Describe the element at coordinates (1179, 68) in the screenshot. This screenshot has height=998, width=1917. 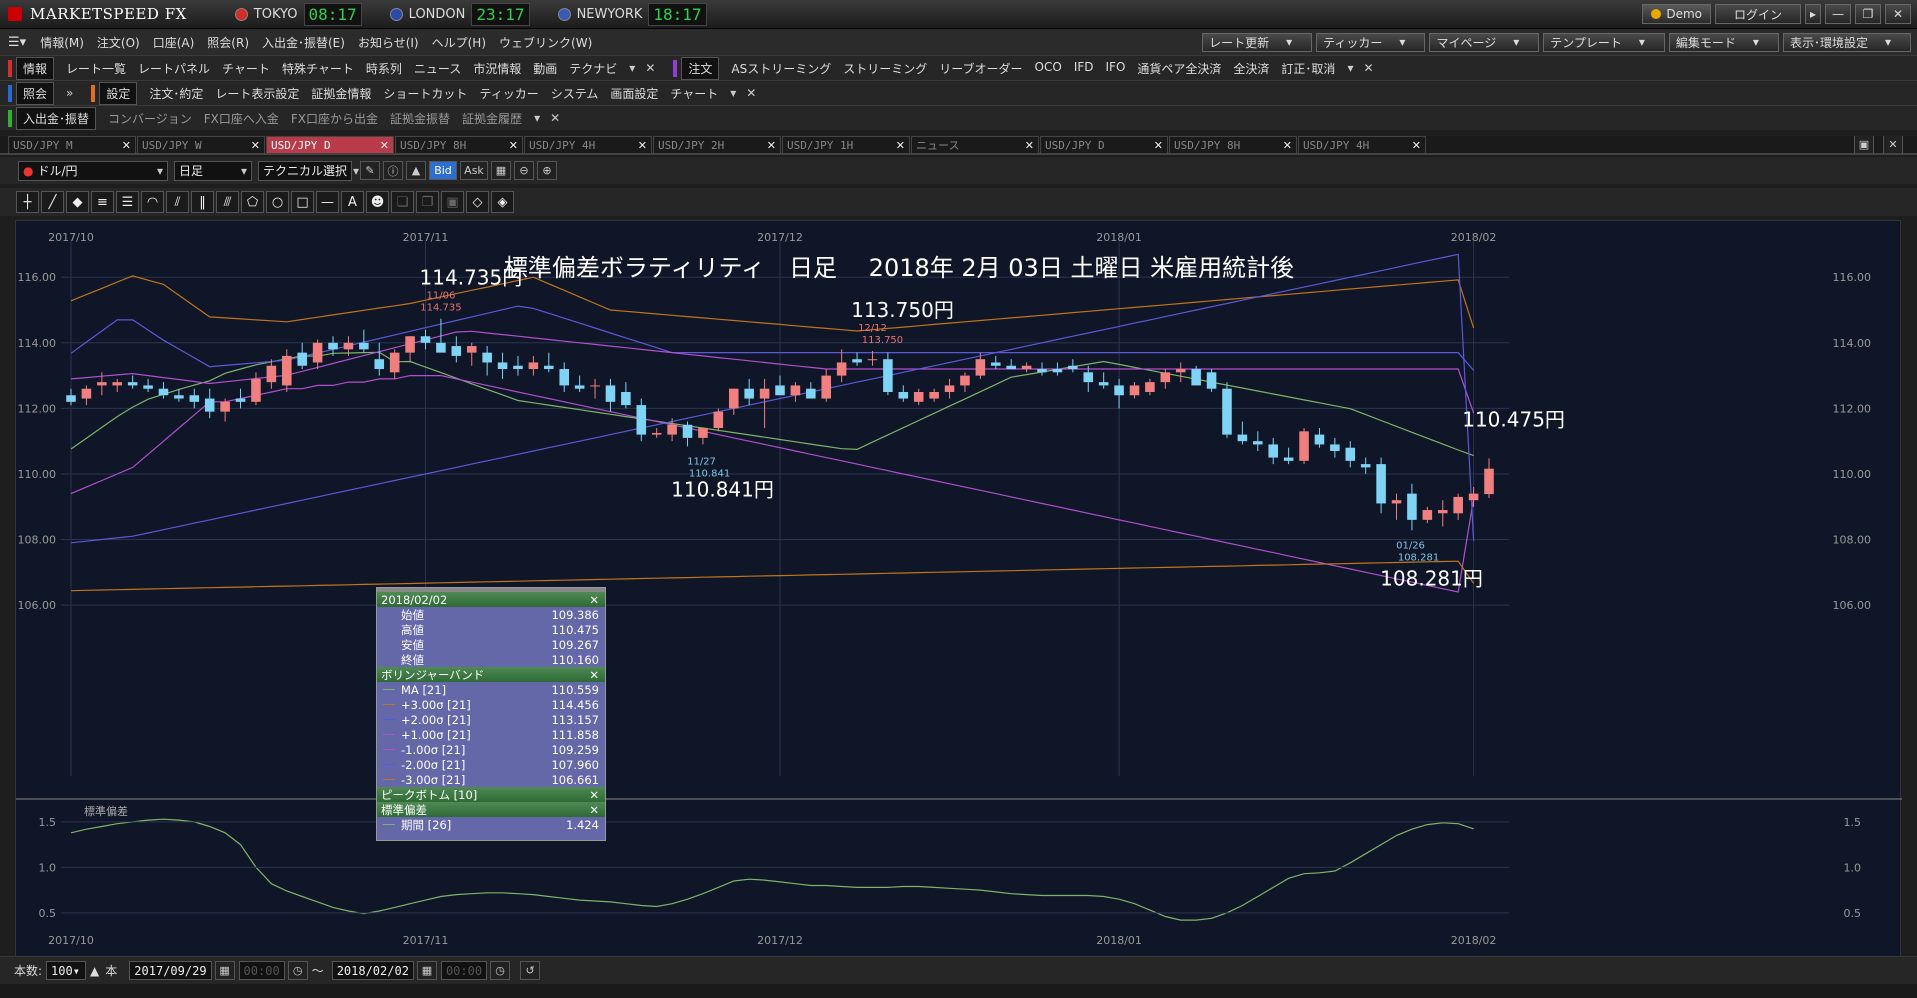
I see `toolbar-item: 通貨ペア全決済` at that location.